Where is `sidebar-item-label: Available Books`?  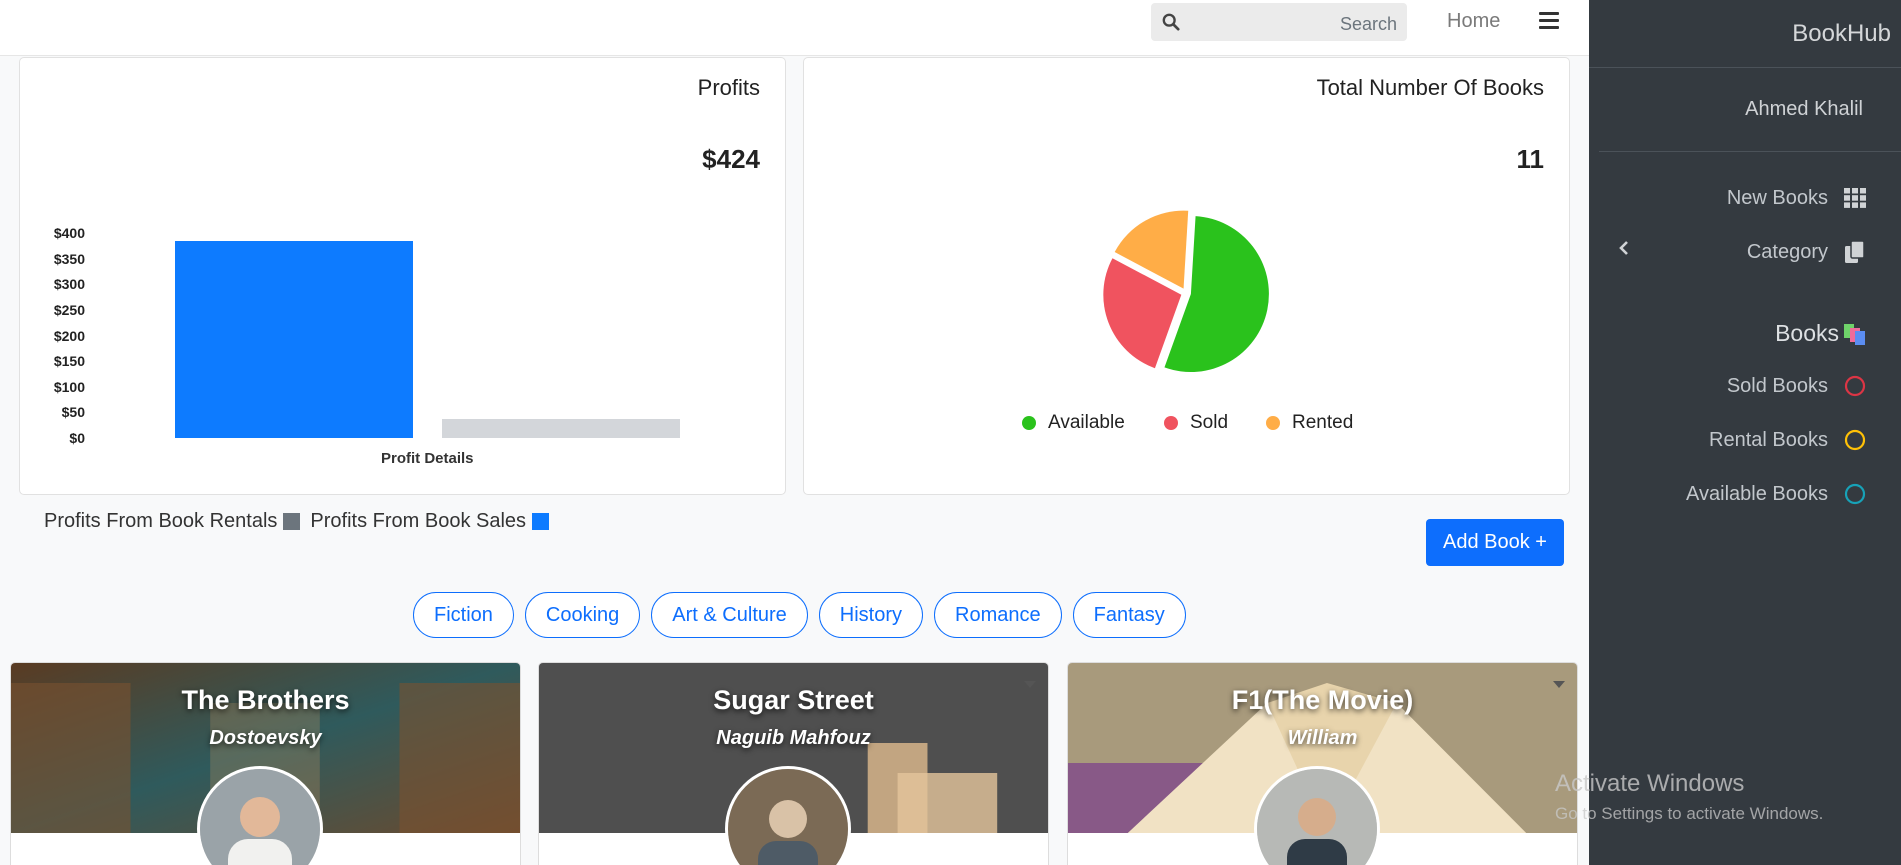
sidebar-item-label: Available Books is located at coordinates (1757, 493).